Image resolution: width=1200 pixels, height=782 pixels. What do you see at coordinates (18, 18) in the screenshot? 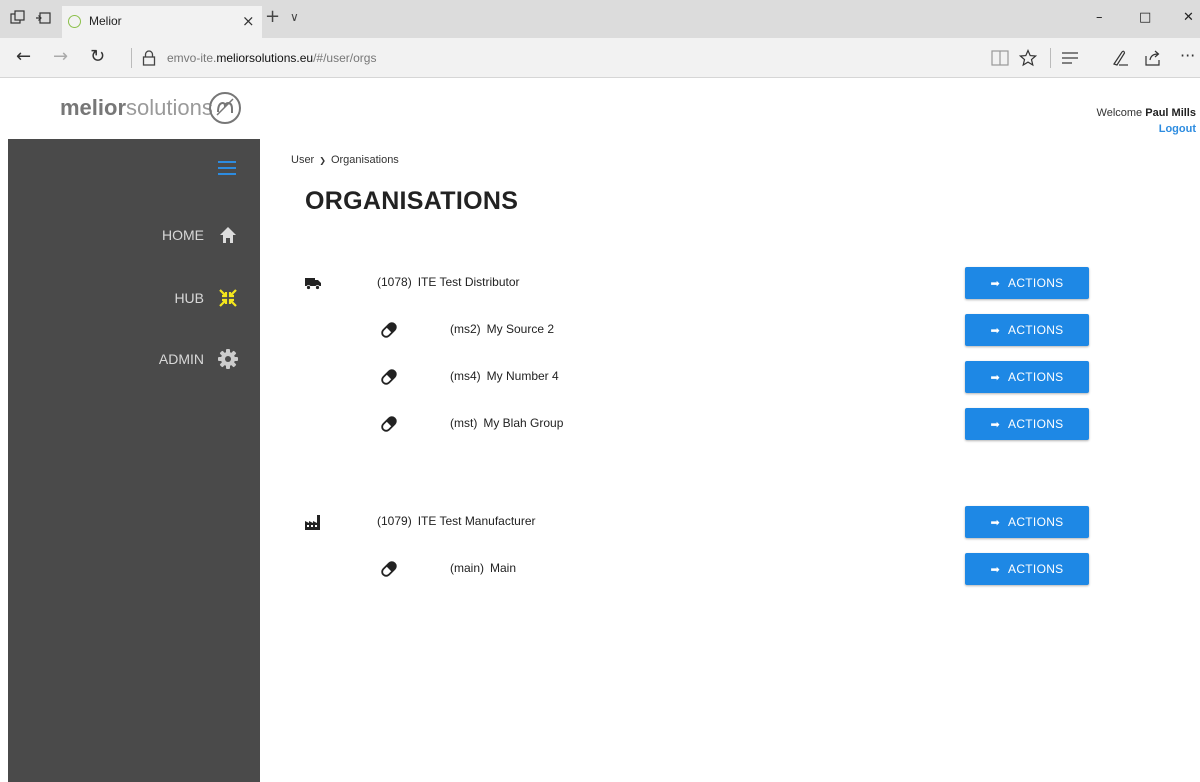
I see `tab-manager-icon` at bounding box center [18, 18].